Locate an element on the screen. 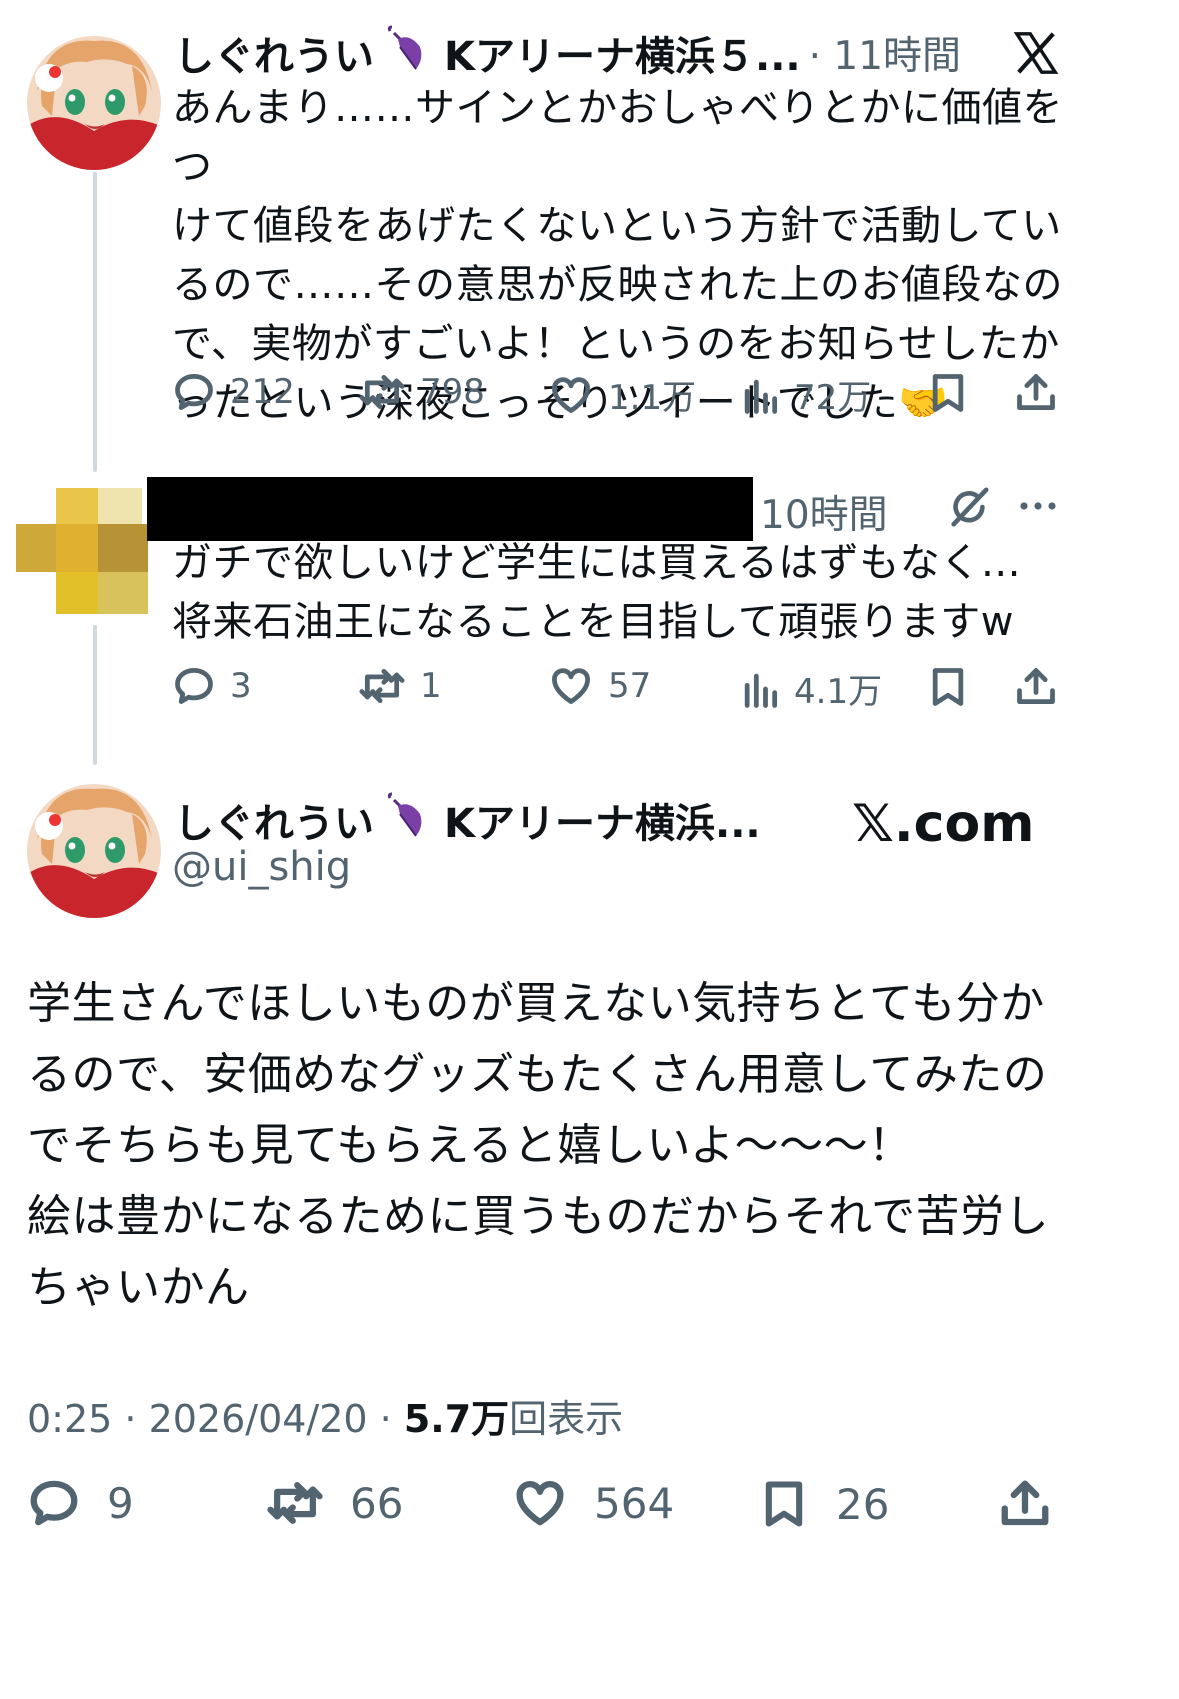 The width and height of the screenshot is (1179, 1699). retweet-button: 1 is located at coordinates (400, 686).